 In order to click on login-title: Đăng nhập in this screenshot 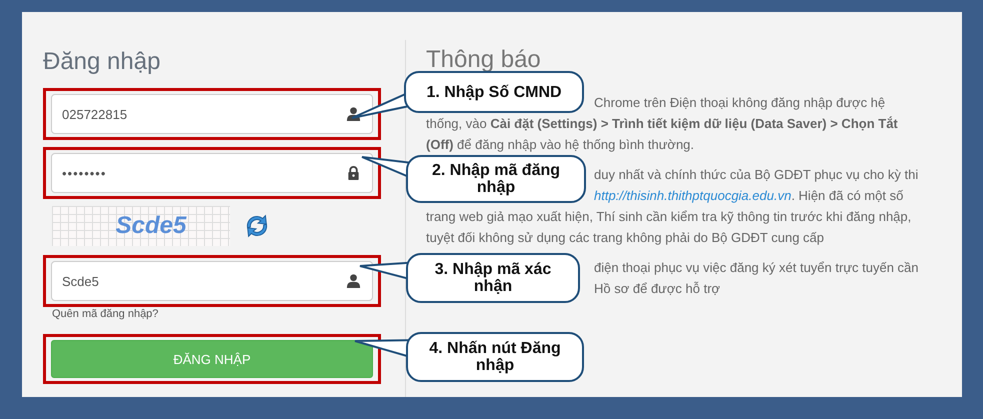, I will do `click(102, 62)`.